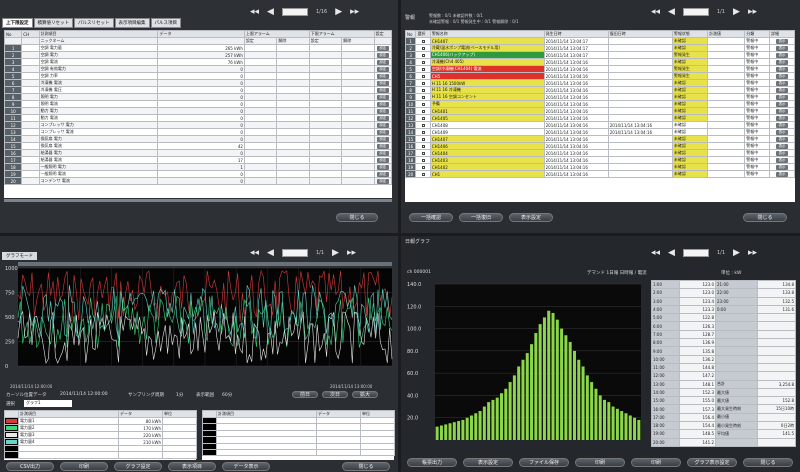  What do you see at coordinates (84, 466) in the screenshot?
I see `print-button: 印刷` at bounding box center [84, 466].